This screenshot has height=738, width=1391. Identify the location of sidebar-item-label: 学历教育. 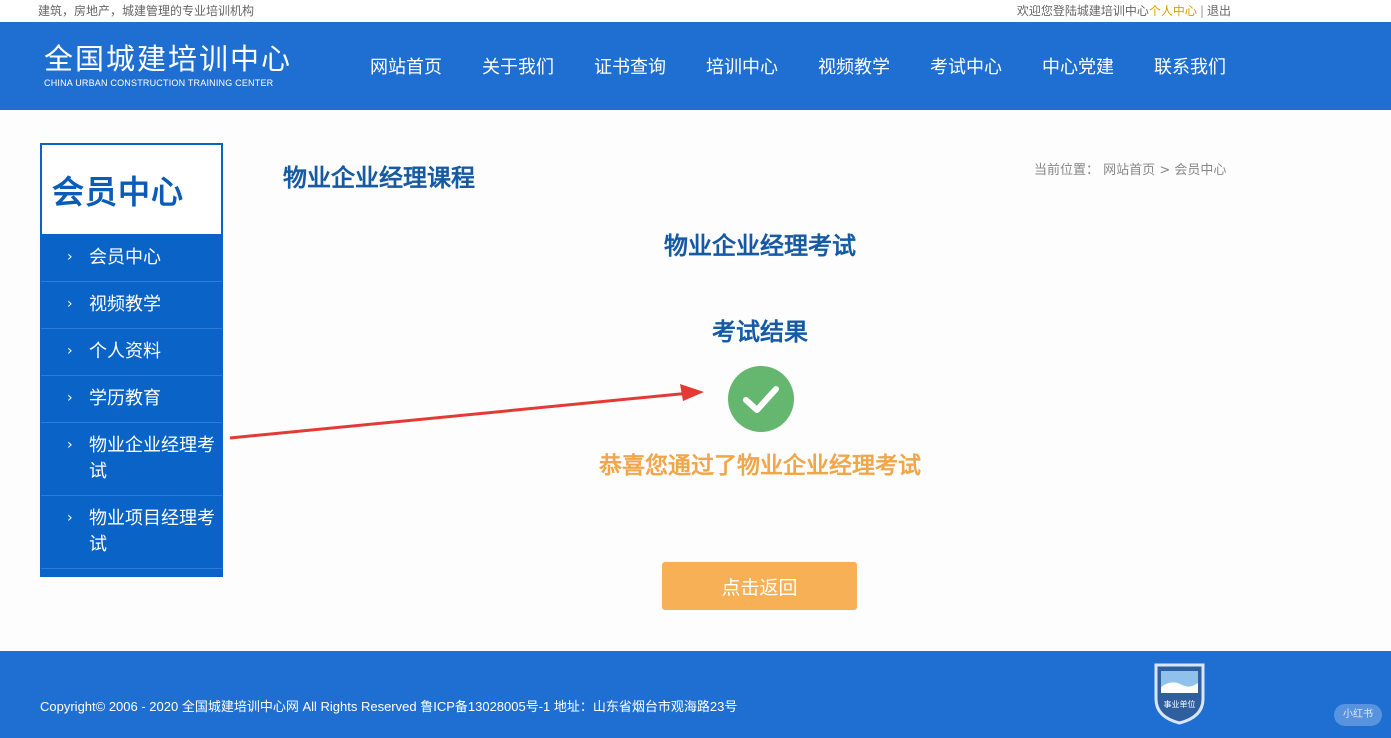
(125, 398).